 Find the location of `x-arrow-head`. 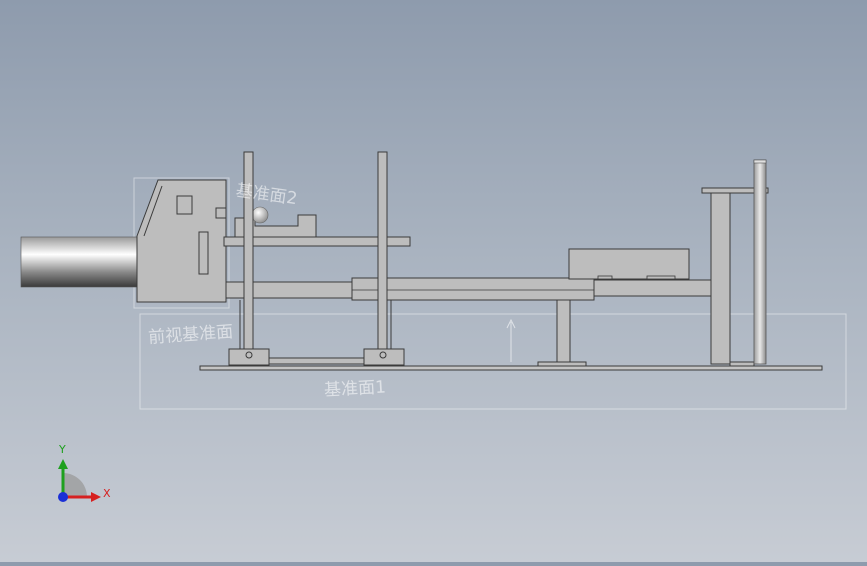

x-arrow-head is located at coordinates (96, 497).